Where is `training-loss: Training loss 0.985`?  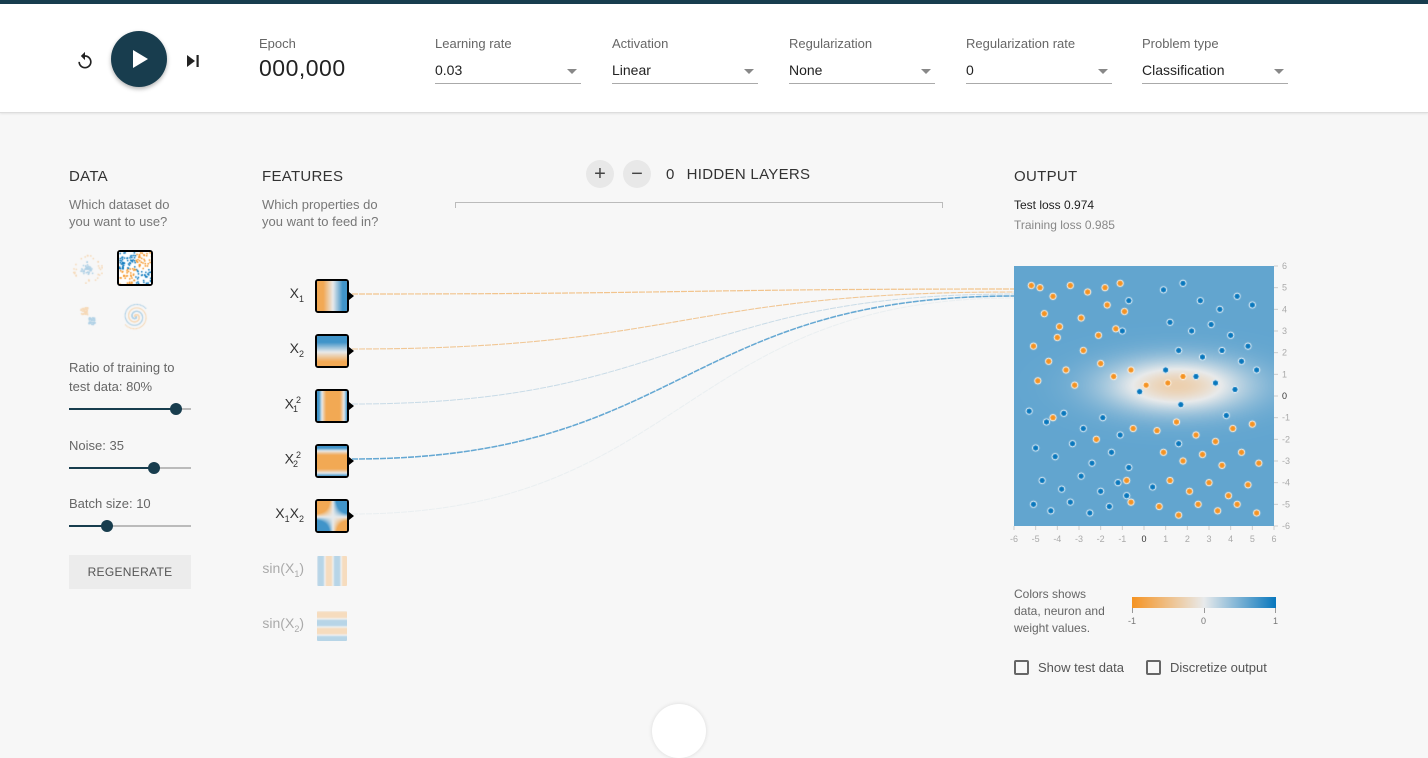
training-loss: Training loss 0.985 is located at coordinates (1064, 225).